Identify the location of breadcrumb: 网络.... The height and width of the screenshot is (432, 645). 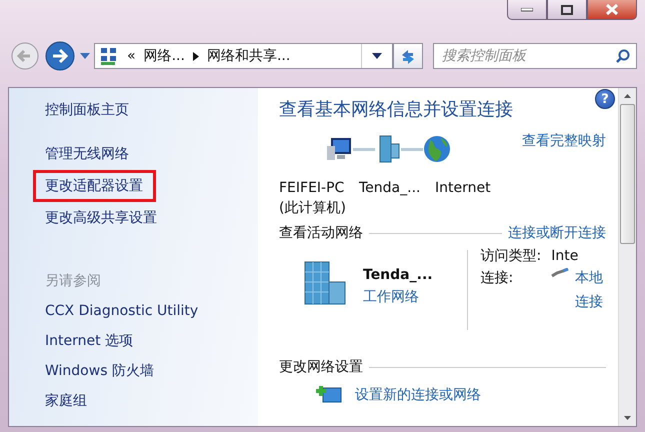
(164, 56).